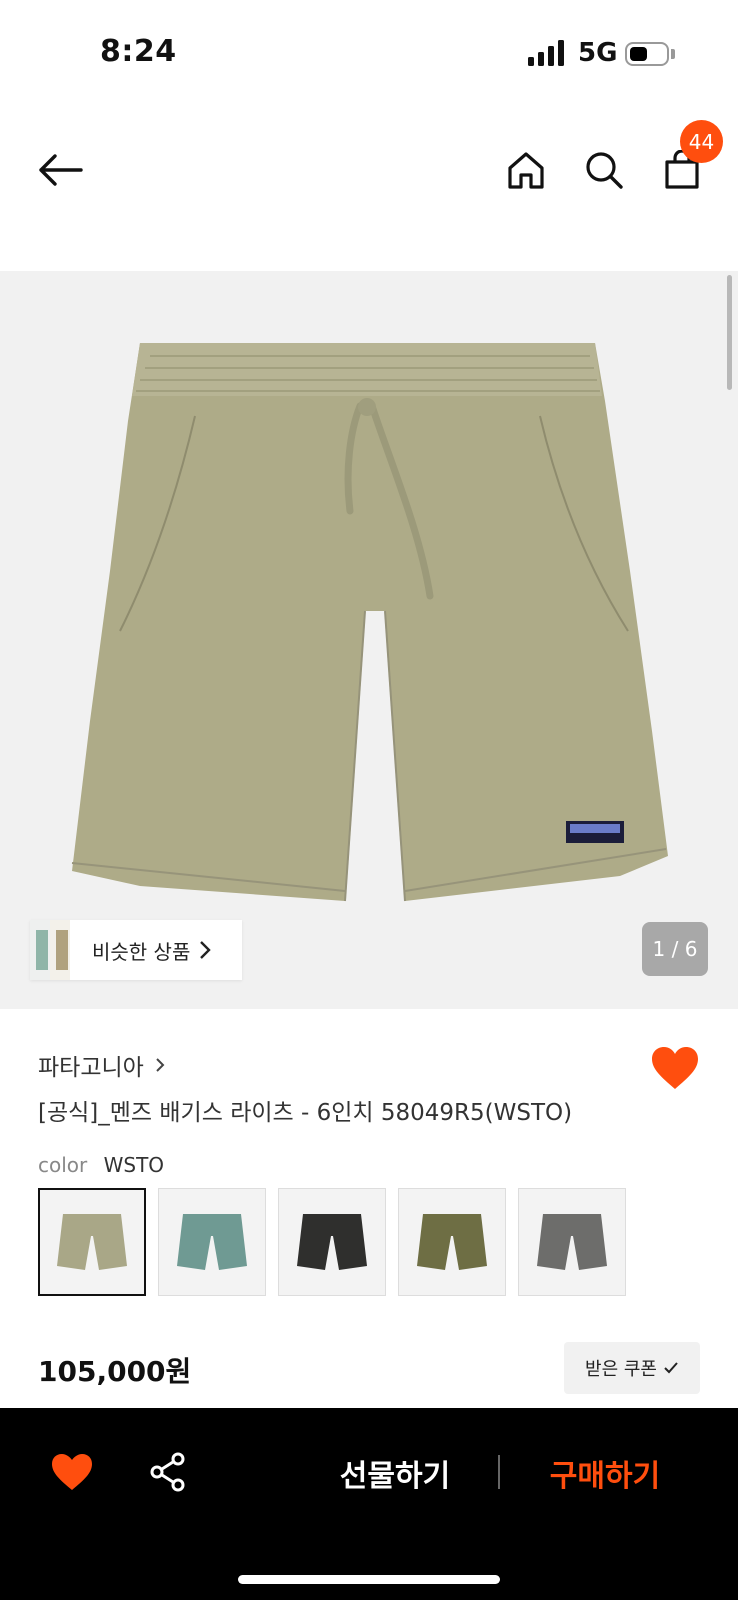 The height and width of the screenshot is (1600, 738). What do you see at coordinates (63, 1165) in the screenshot?
I see `color-label: color` at bounding box center [63, 1165].